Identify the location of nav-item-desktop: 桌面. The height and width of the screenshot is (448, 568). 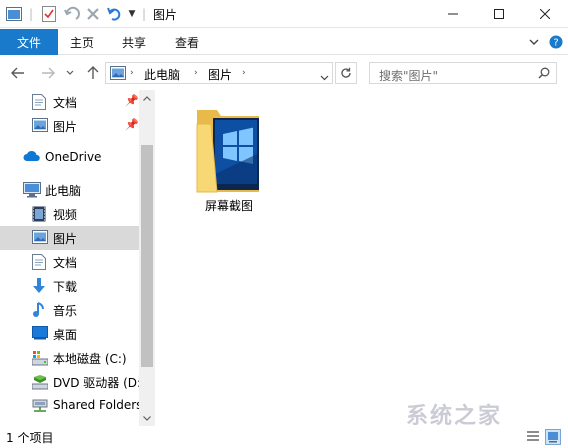
(69, 334).